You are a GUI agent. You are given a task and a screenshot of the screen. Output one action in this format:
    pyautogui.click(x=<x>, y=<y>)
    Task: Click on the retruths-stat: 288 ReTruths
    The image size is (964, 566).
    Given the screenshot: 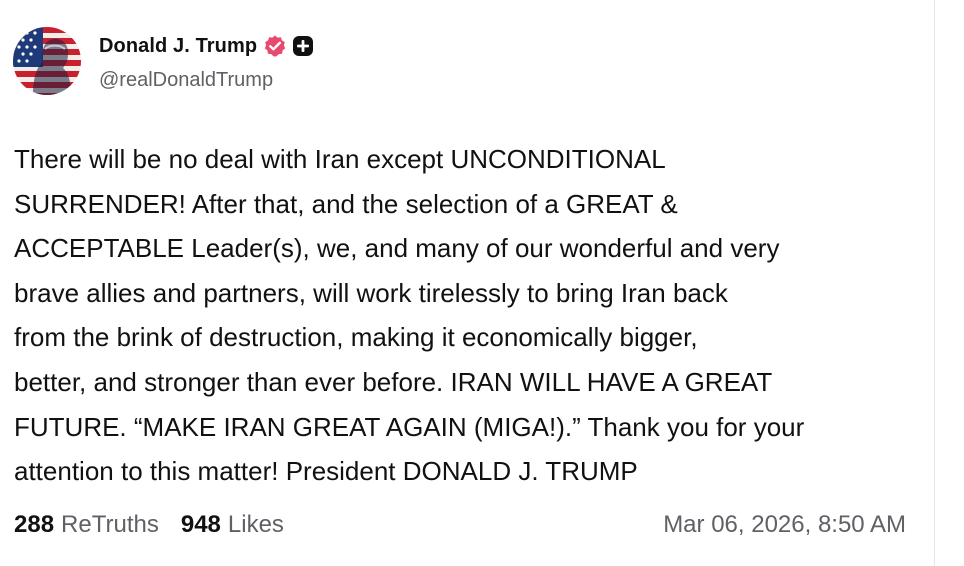 What is the action you would take?
    pyautogui.click(x=86, y=525)
    